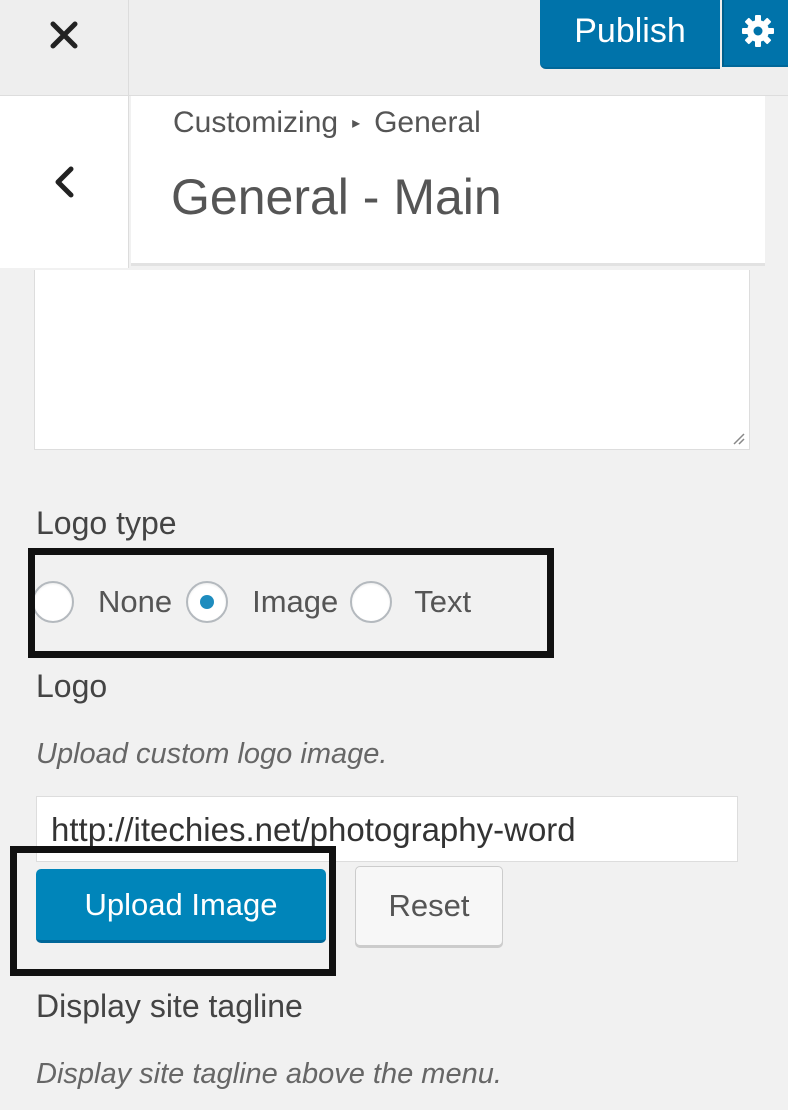 The height and width of the screenshot is (1110, 788). What do you see at coordinates (630, 34) in the screenshot?
I see `publish-button: Publish` at bounding box center [630, 34].